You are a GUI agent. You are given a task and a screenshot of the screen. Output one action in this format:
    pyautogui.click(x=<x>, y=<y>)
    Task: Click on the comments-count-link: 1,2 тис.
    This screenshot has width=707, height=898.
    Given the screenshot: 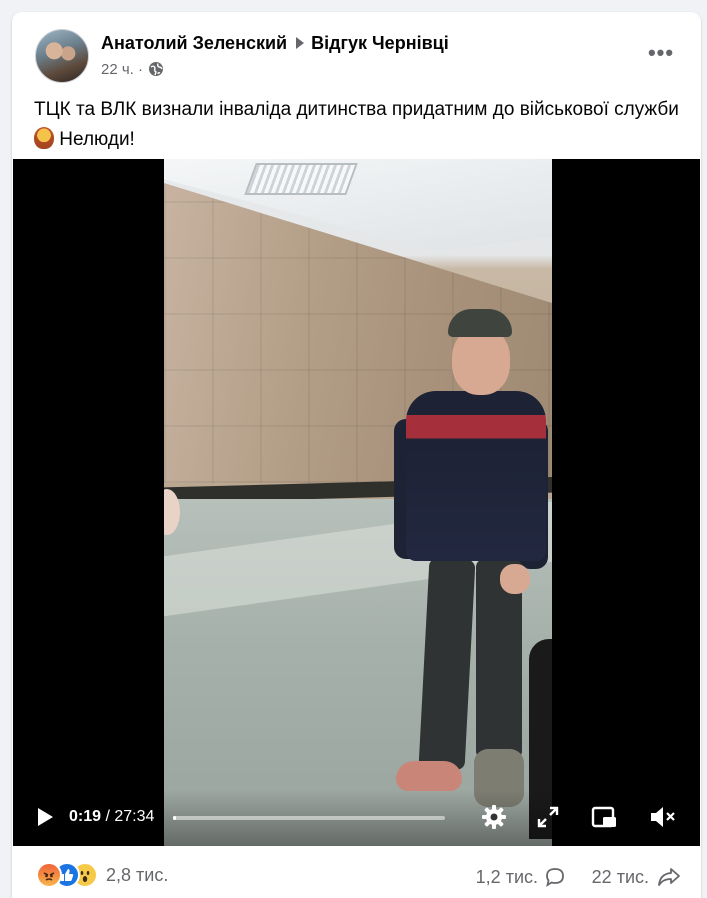 What is the action you would take?
    pyautogui.click(x=521, y=877)
    